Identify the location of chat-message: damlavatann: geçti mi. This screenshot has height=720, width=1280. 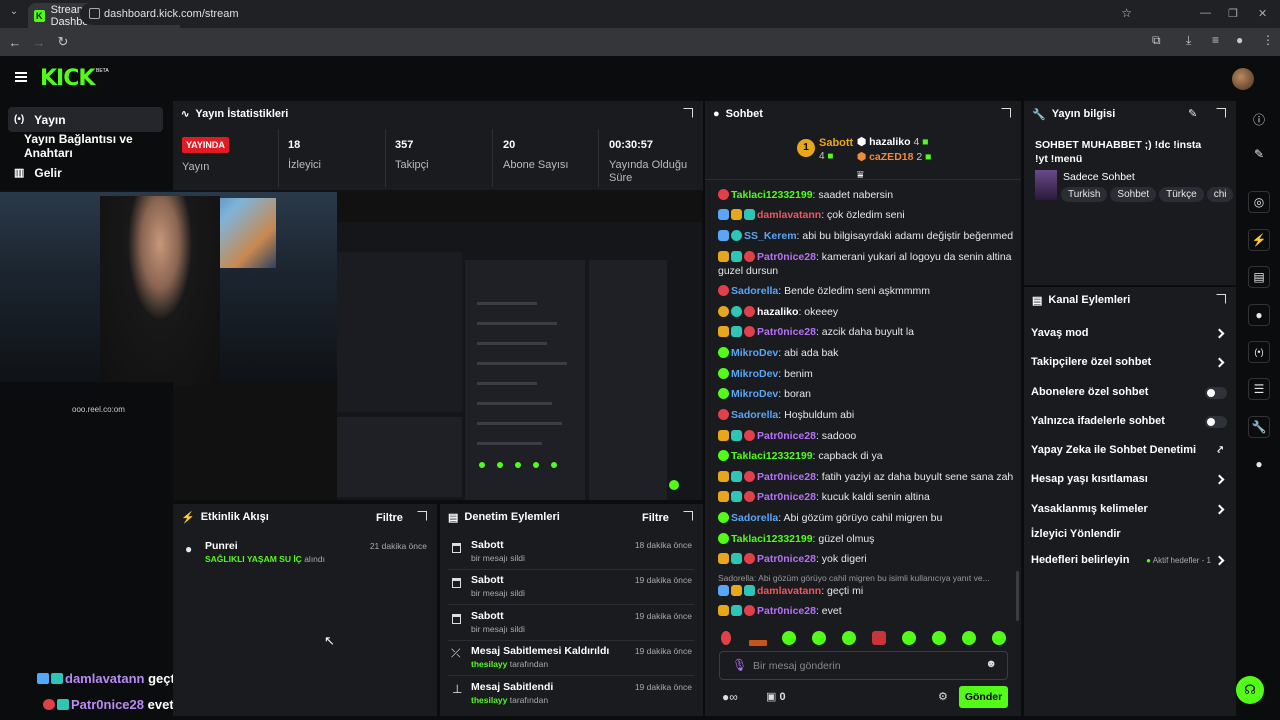
(865, 591).